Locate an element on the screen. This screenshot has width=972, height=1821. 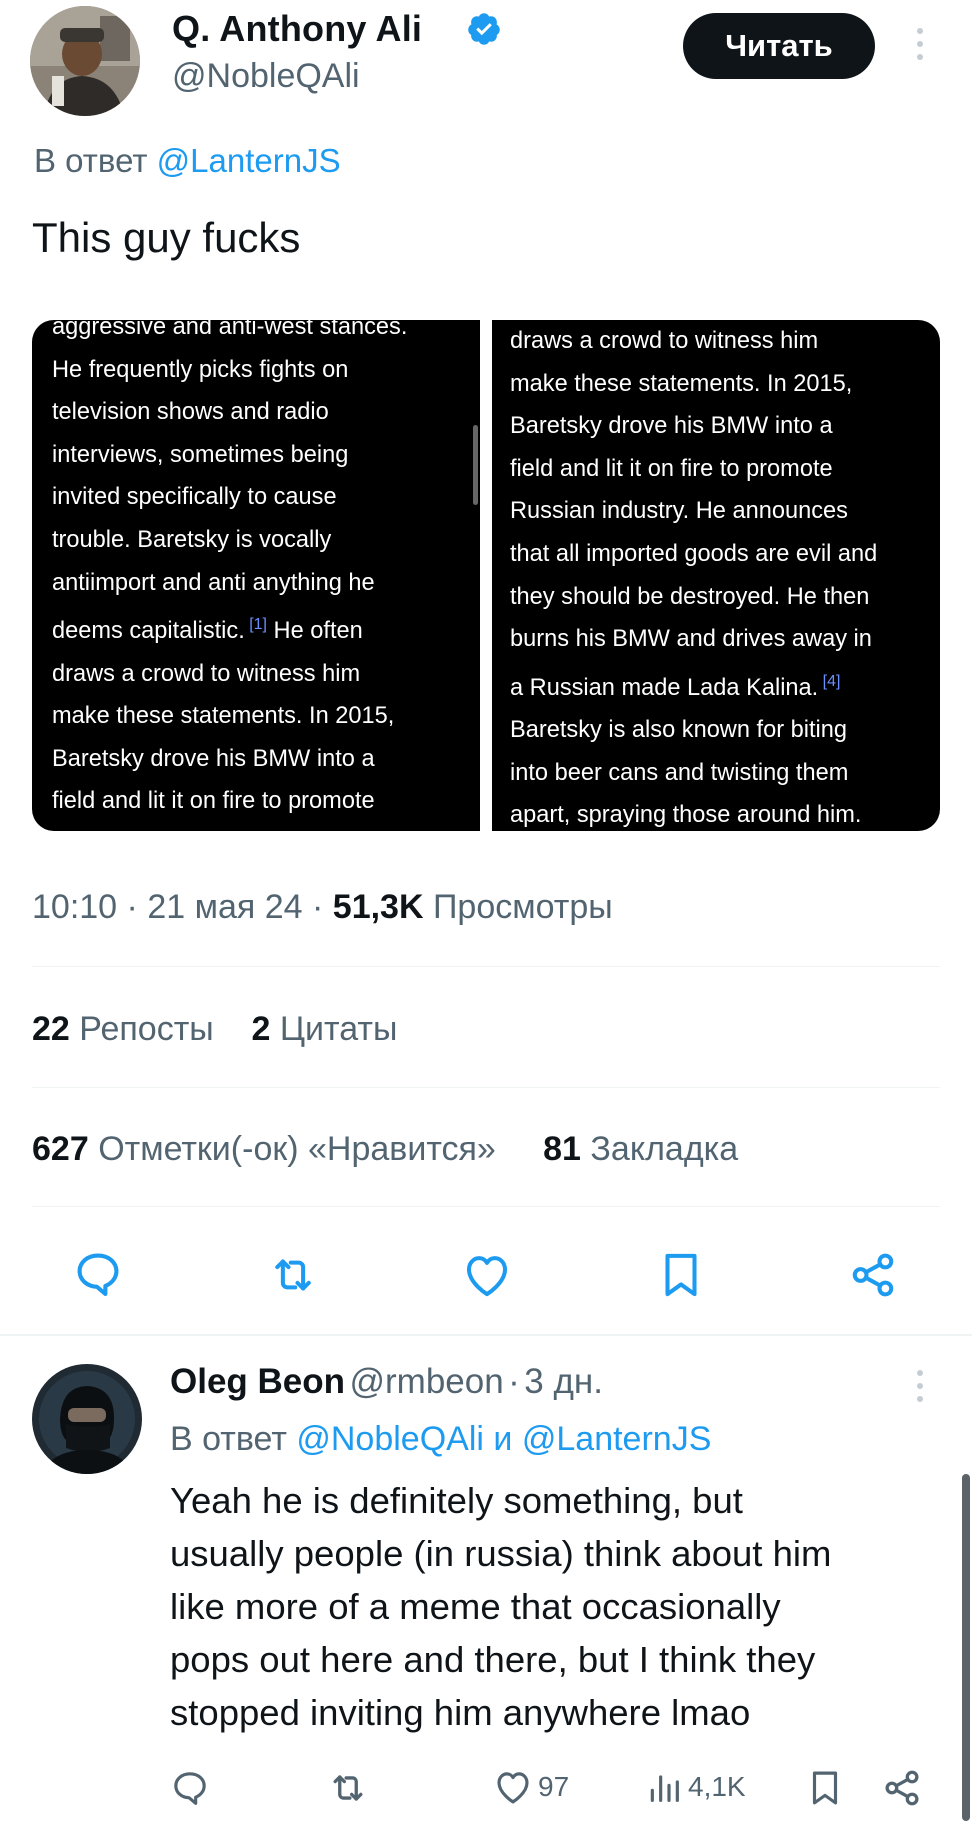
like-stats: 627 Отметки(-ок) «Нравится» 81 Закладка is located at coordinates (385, 1149).